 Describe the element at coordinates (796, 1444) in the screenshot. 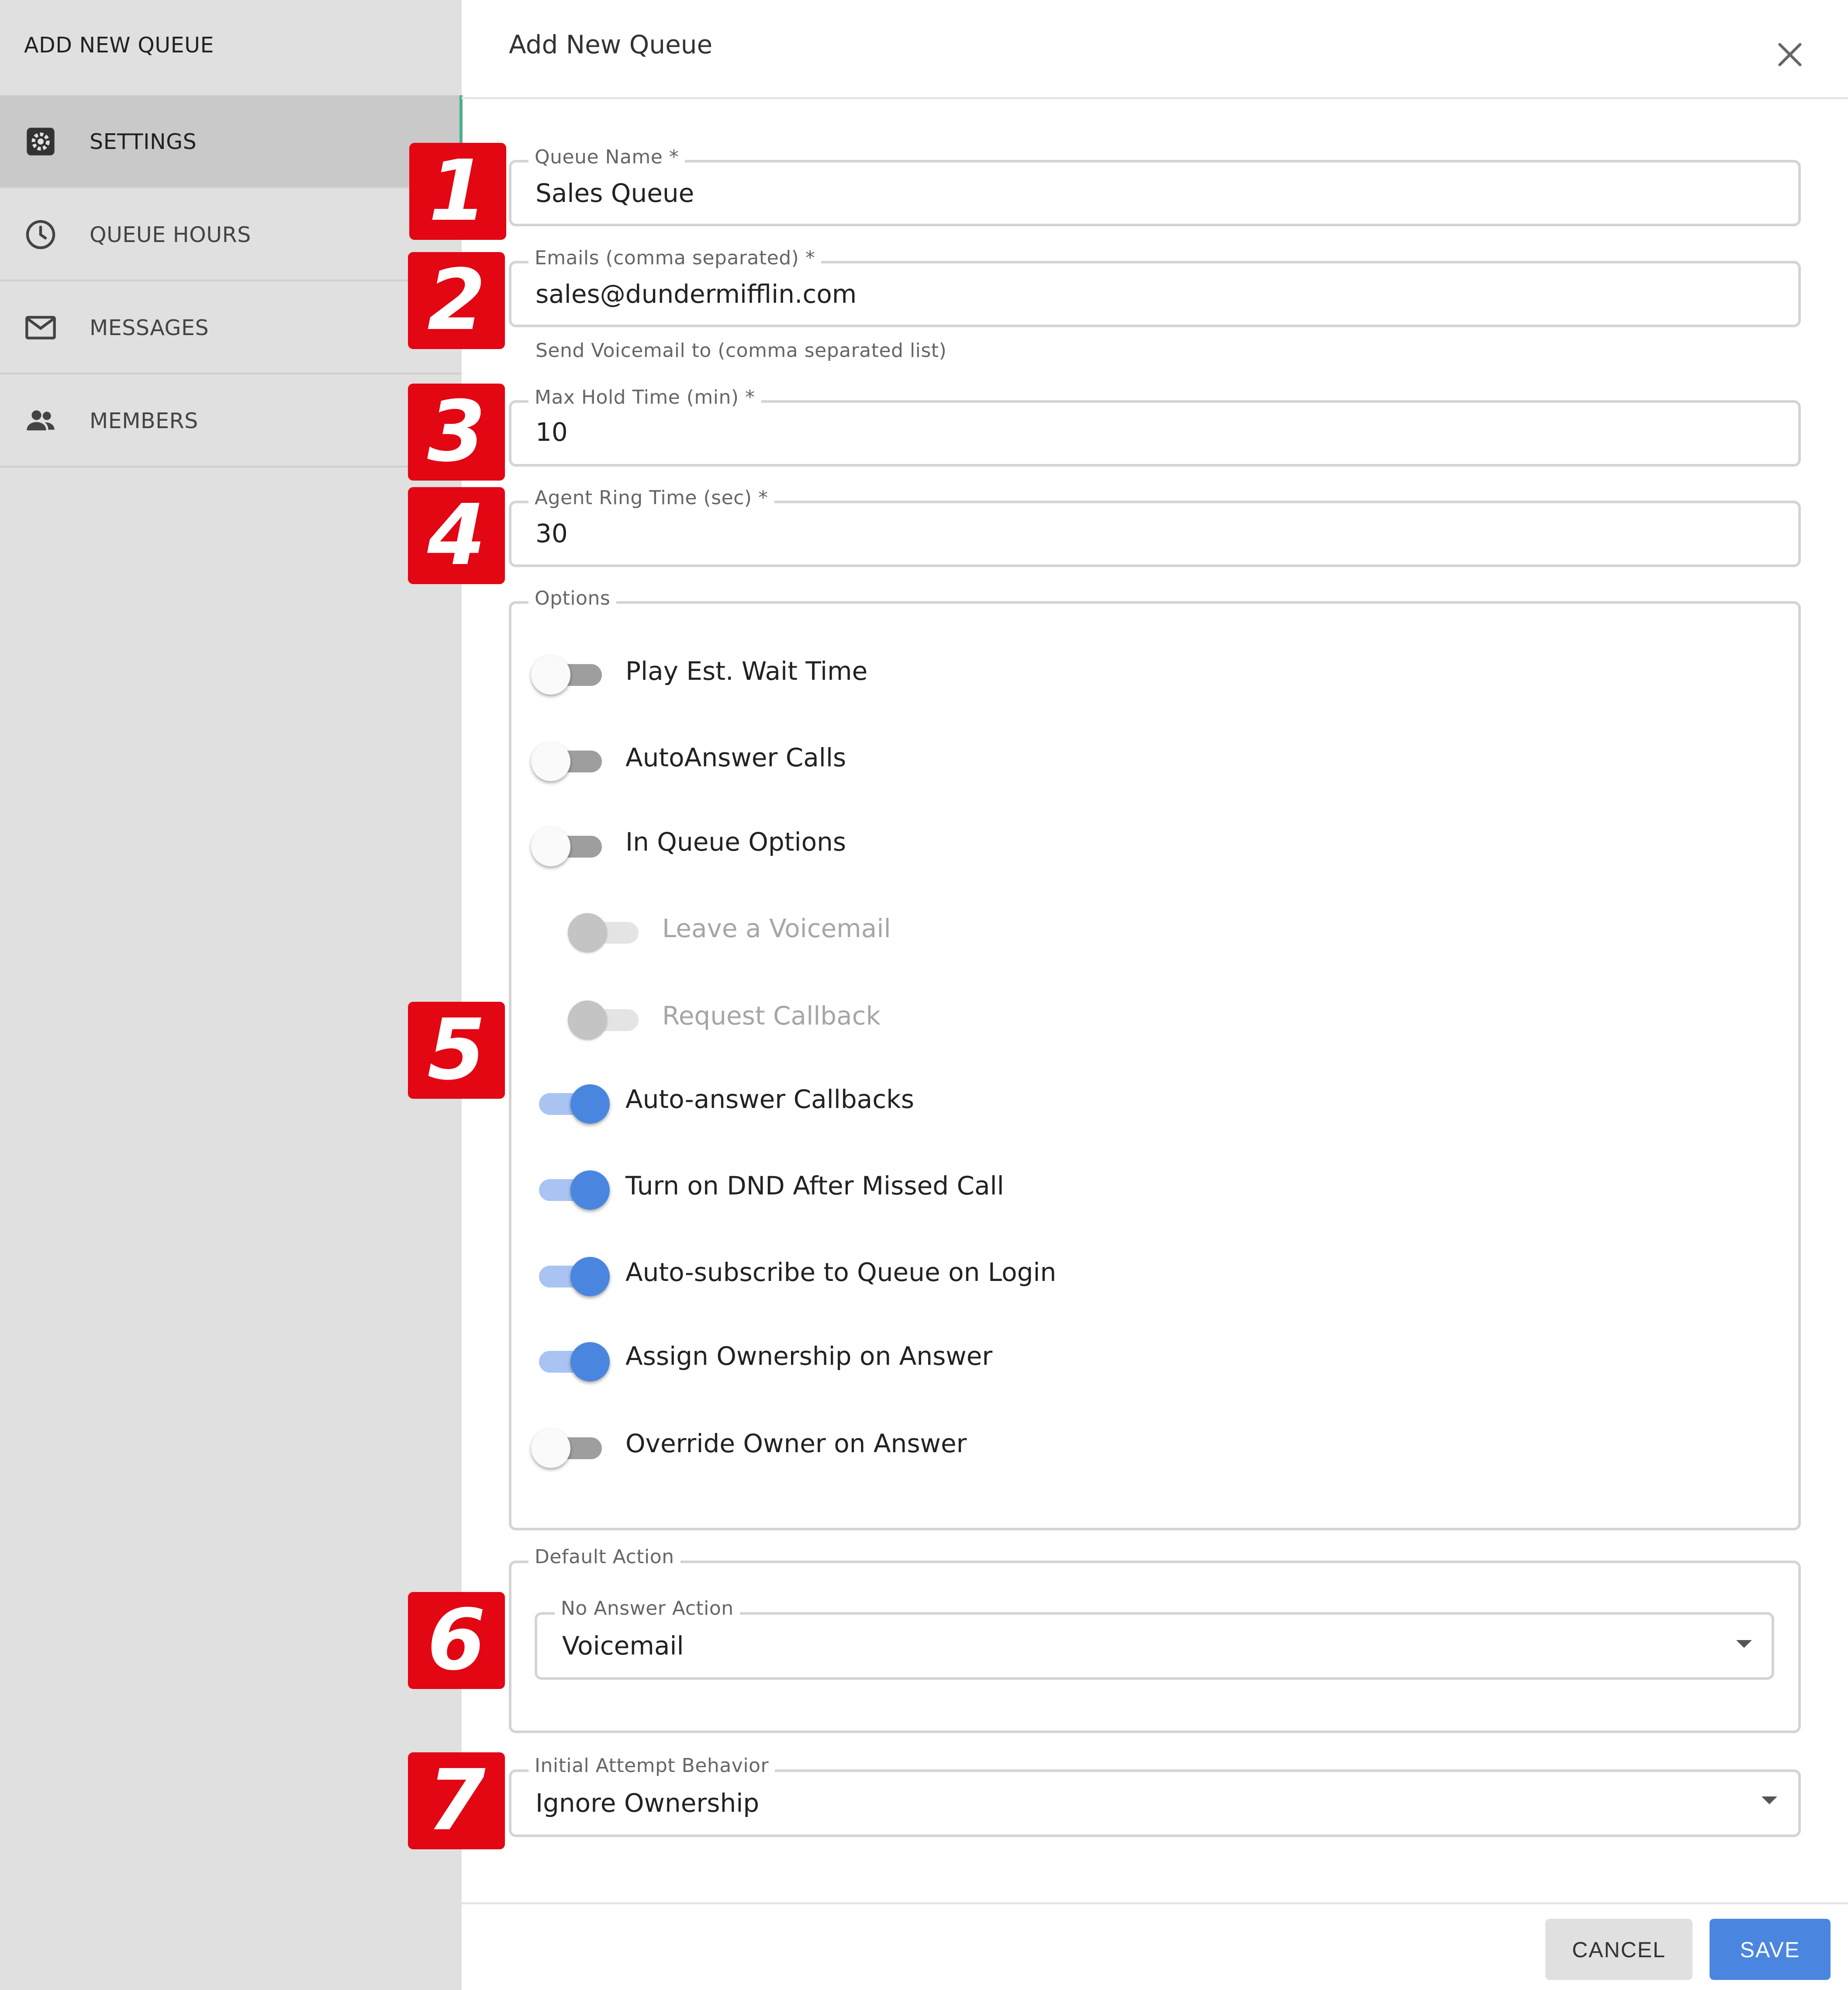

I see `option-label: Override Owner on Answer` at that location.